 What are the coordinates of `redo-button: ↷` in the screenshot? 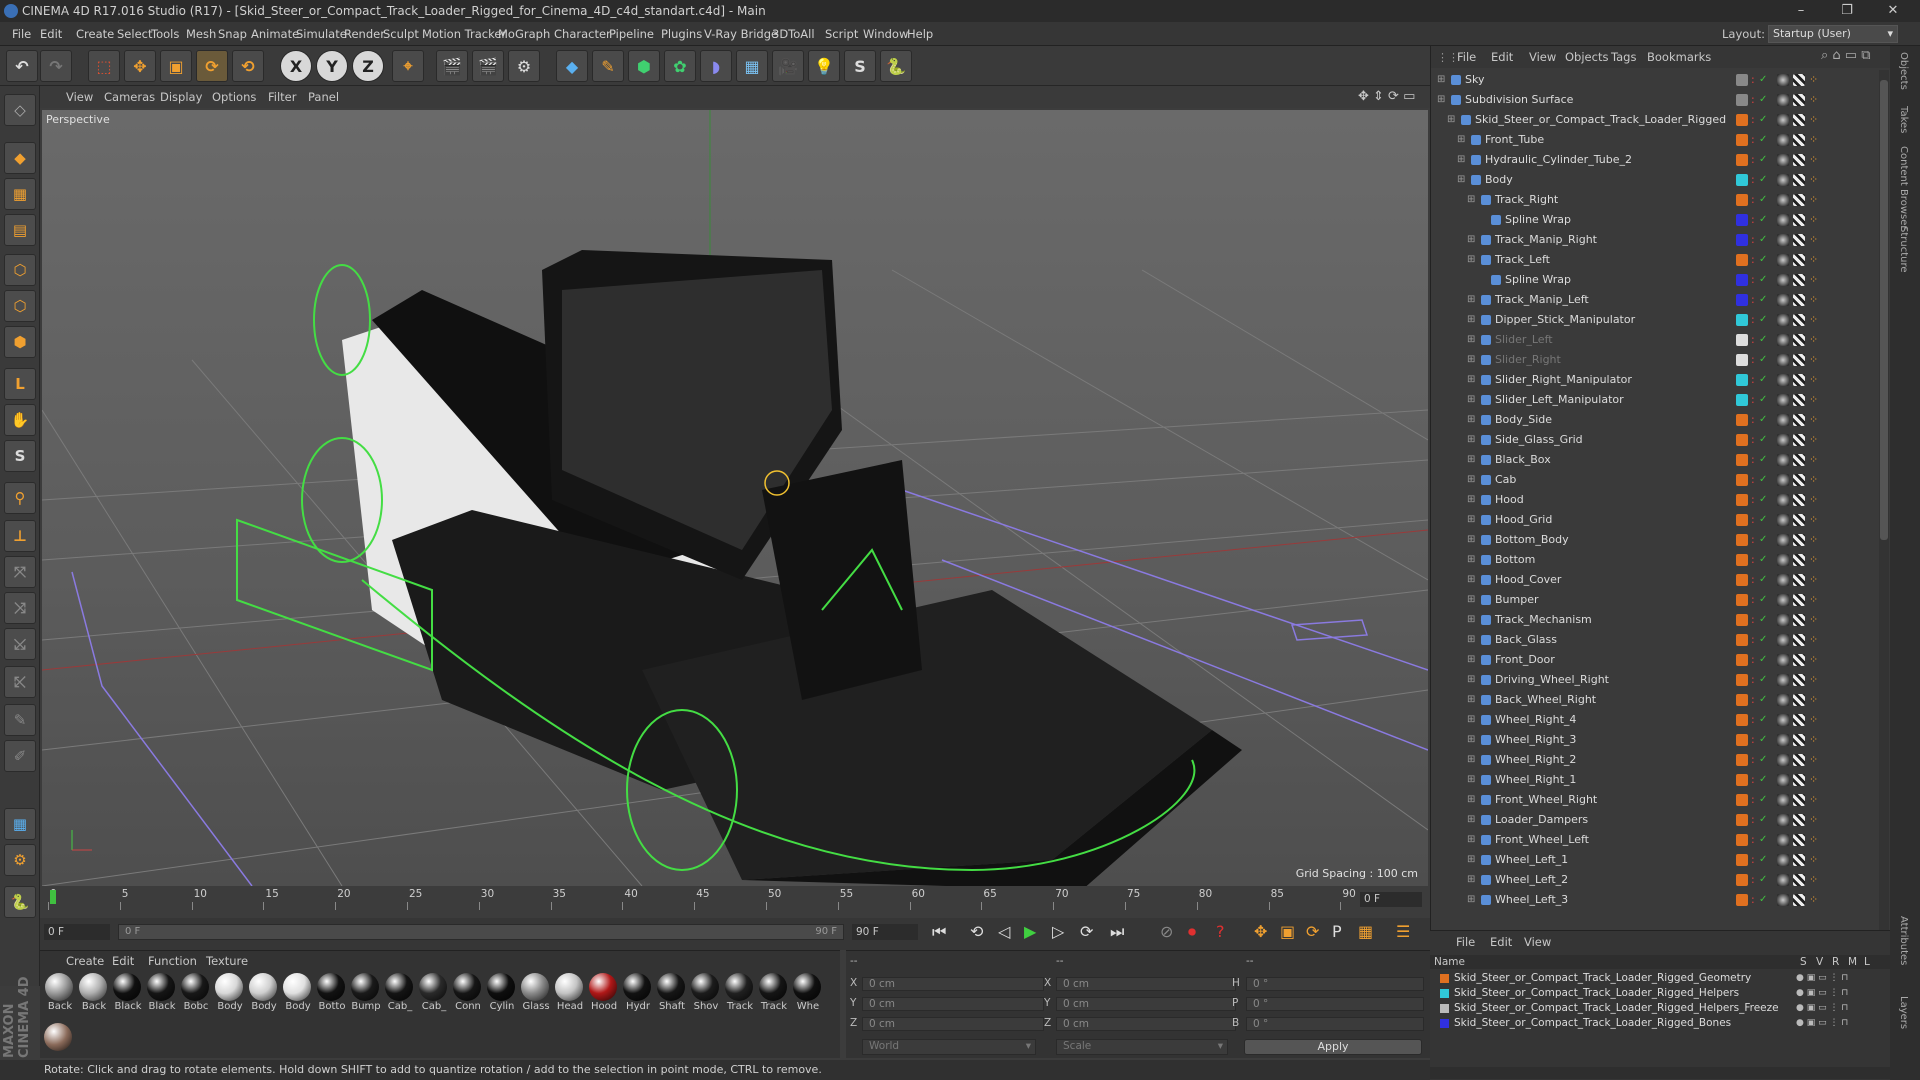 It's located at (56, 66).